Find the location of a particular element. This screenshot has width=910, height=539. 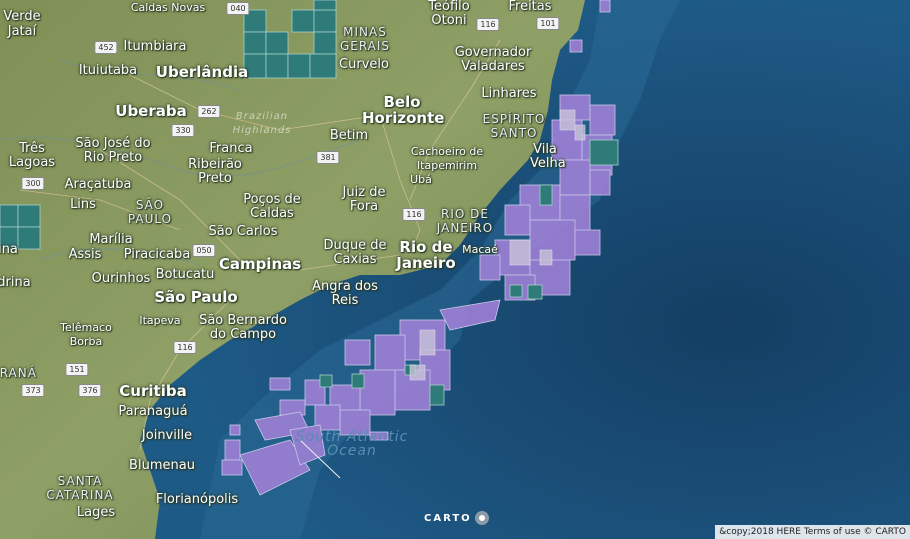

shield-116-north: 116 is located at coordinates (414, 214).